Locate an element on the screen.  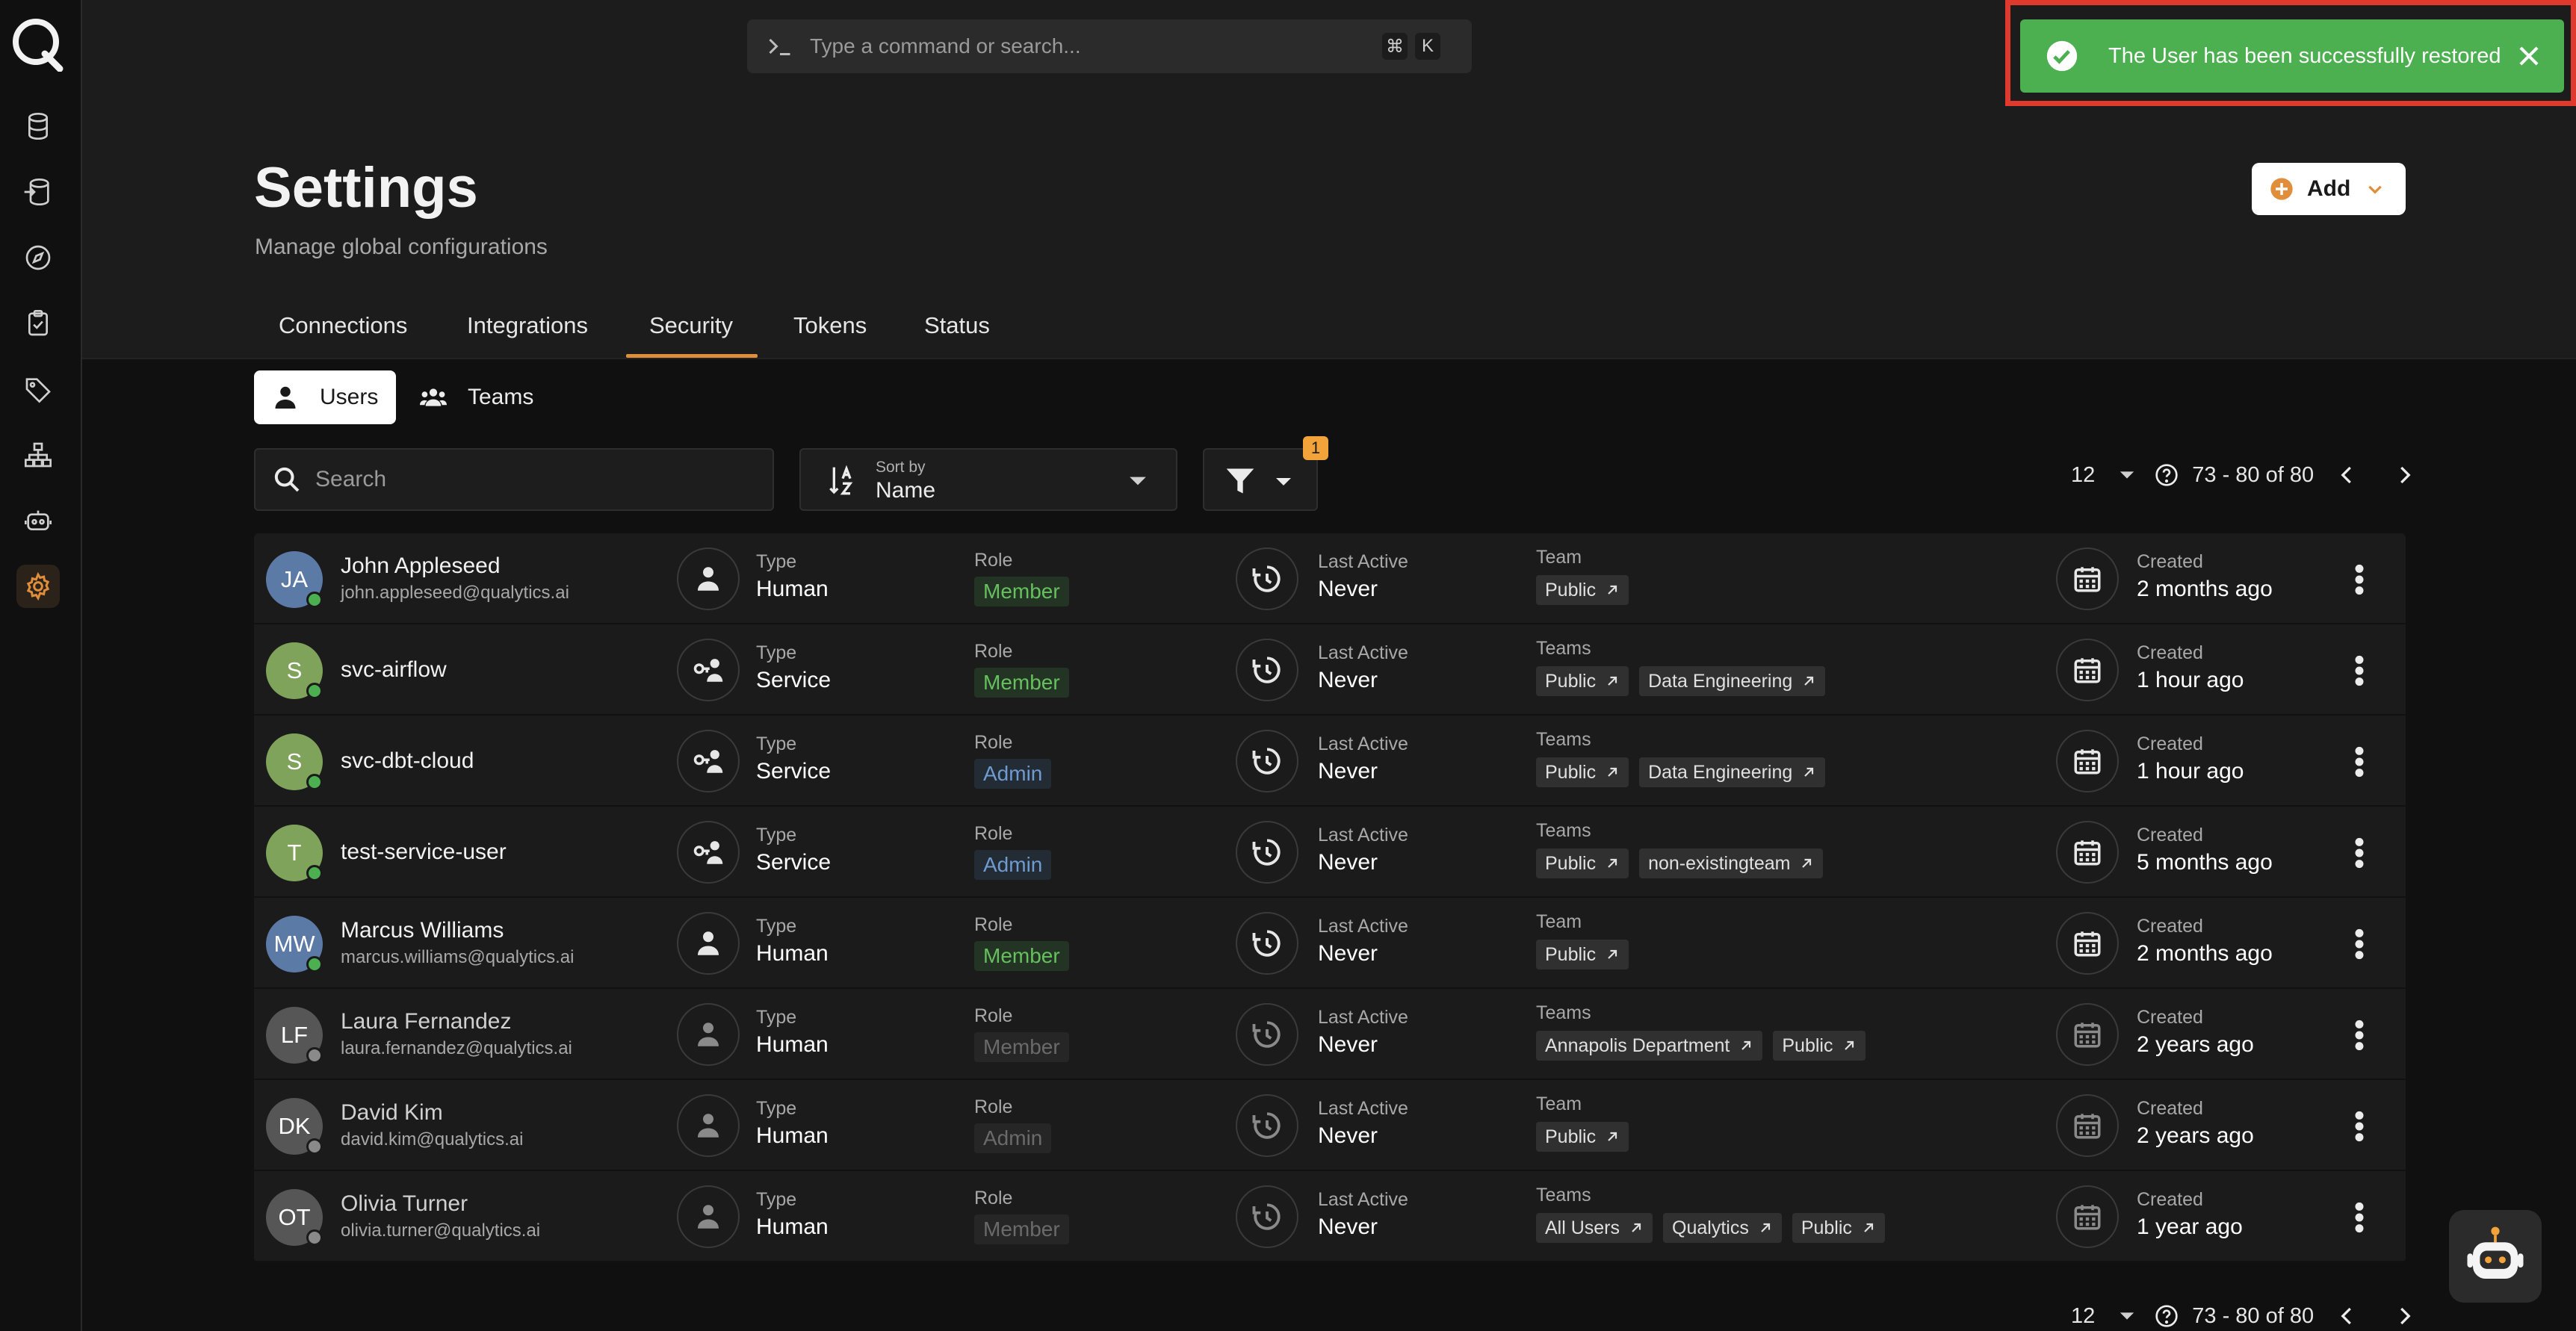
last-active-value: Never is located at coordinates (1348, 953).